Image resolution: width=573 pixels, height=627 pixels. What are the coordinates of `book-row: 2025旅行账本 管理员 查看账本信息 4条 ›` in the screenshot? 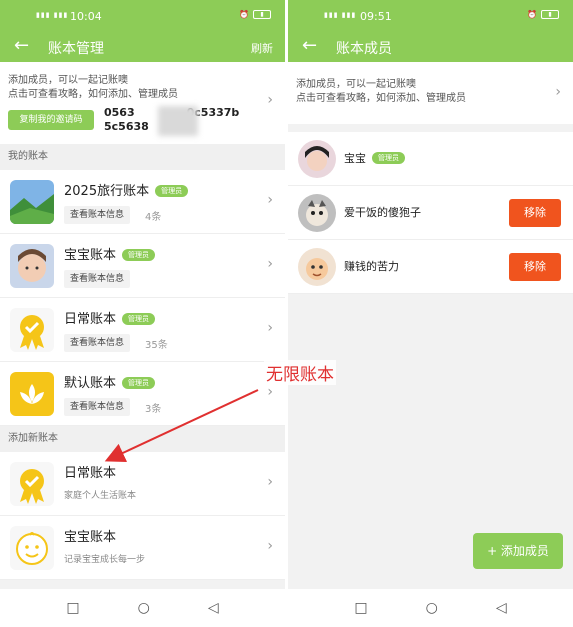 It's located at (142, 202).